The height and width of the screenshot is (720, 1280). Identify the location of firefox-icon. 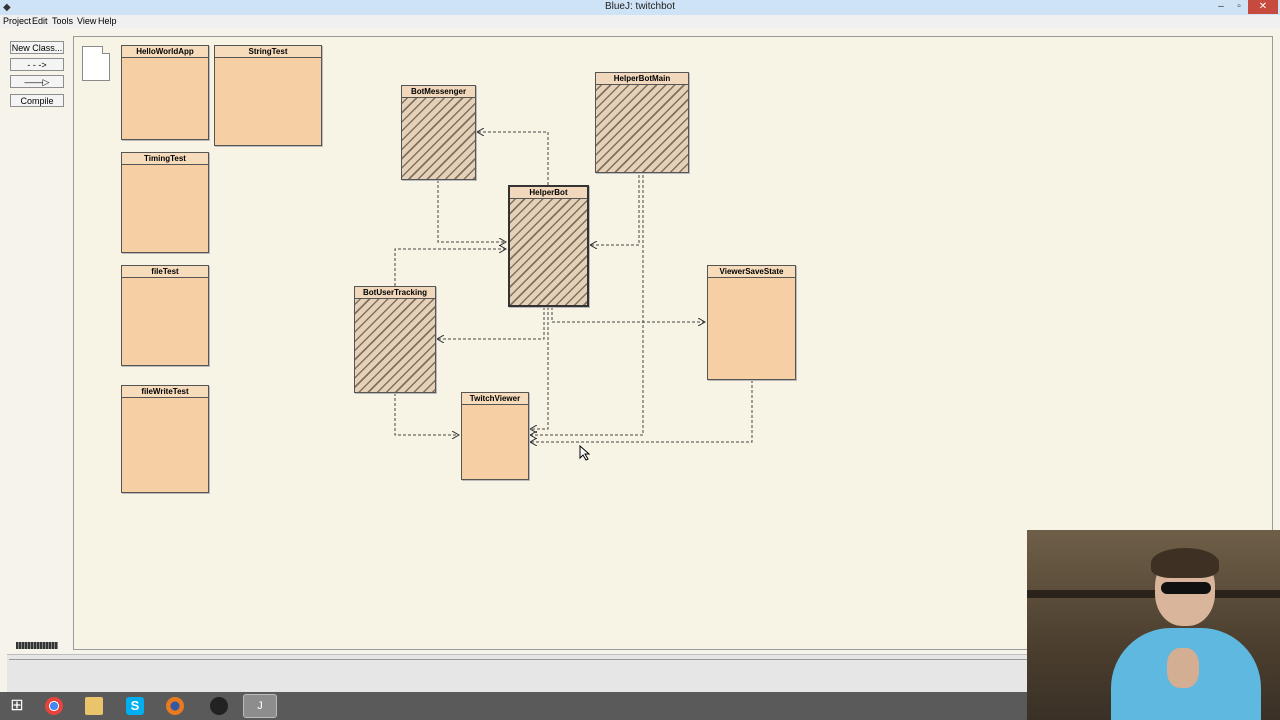
(175, 706).